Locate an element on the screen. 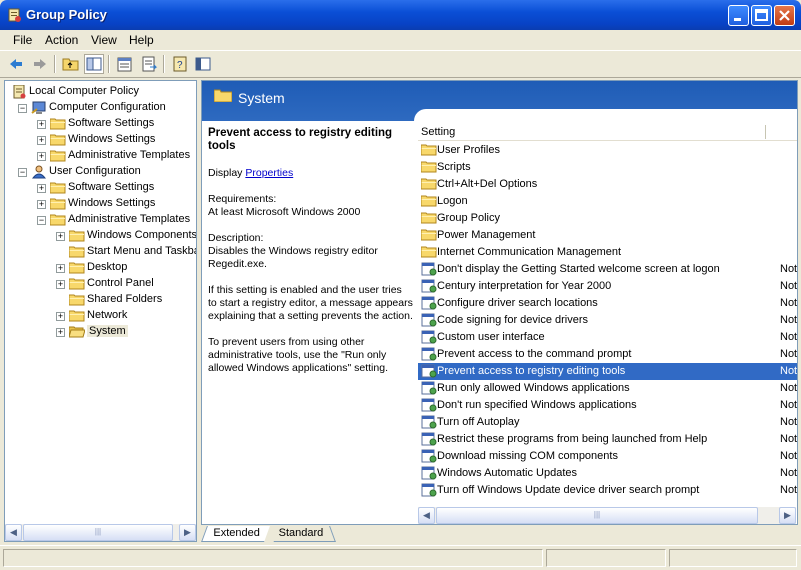 Image resolution: width=801 pixels, height=570 pixels. minimize-button is located at coordinates (738, 15).